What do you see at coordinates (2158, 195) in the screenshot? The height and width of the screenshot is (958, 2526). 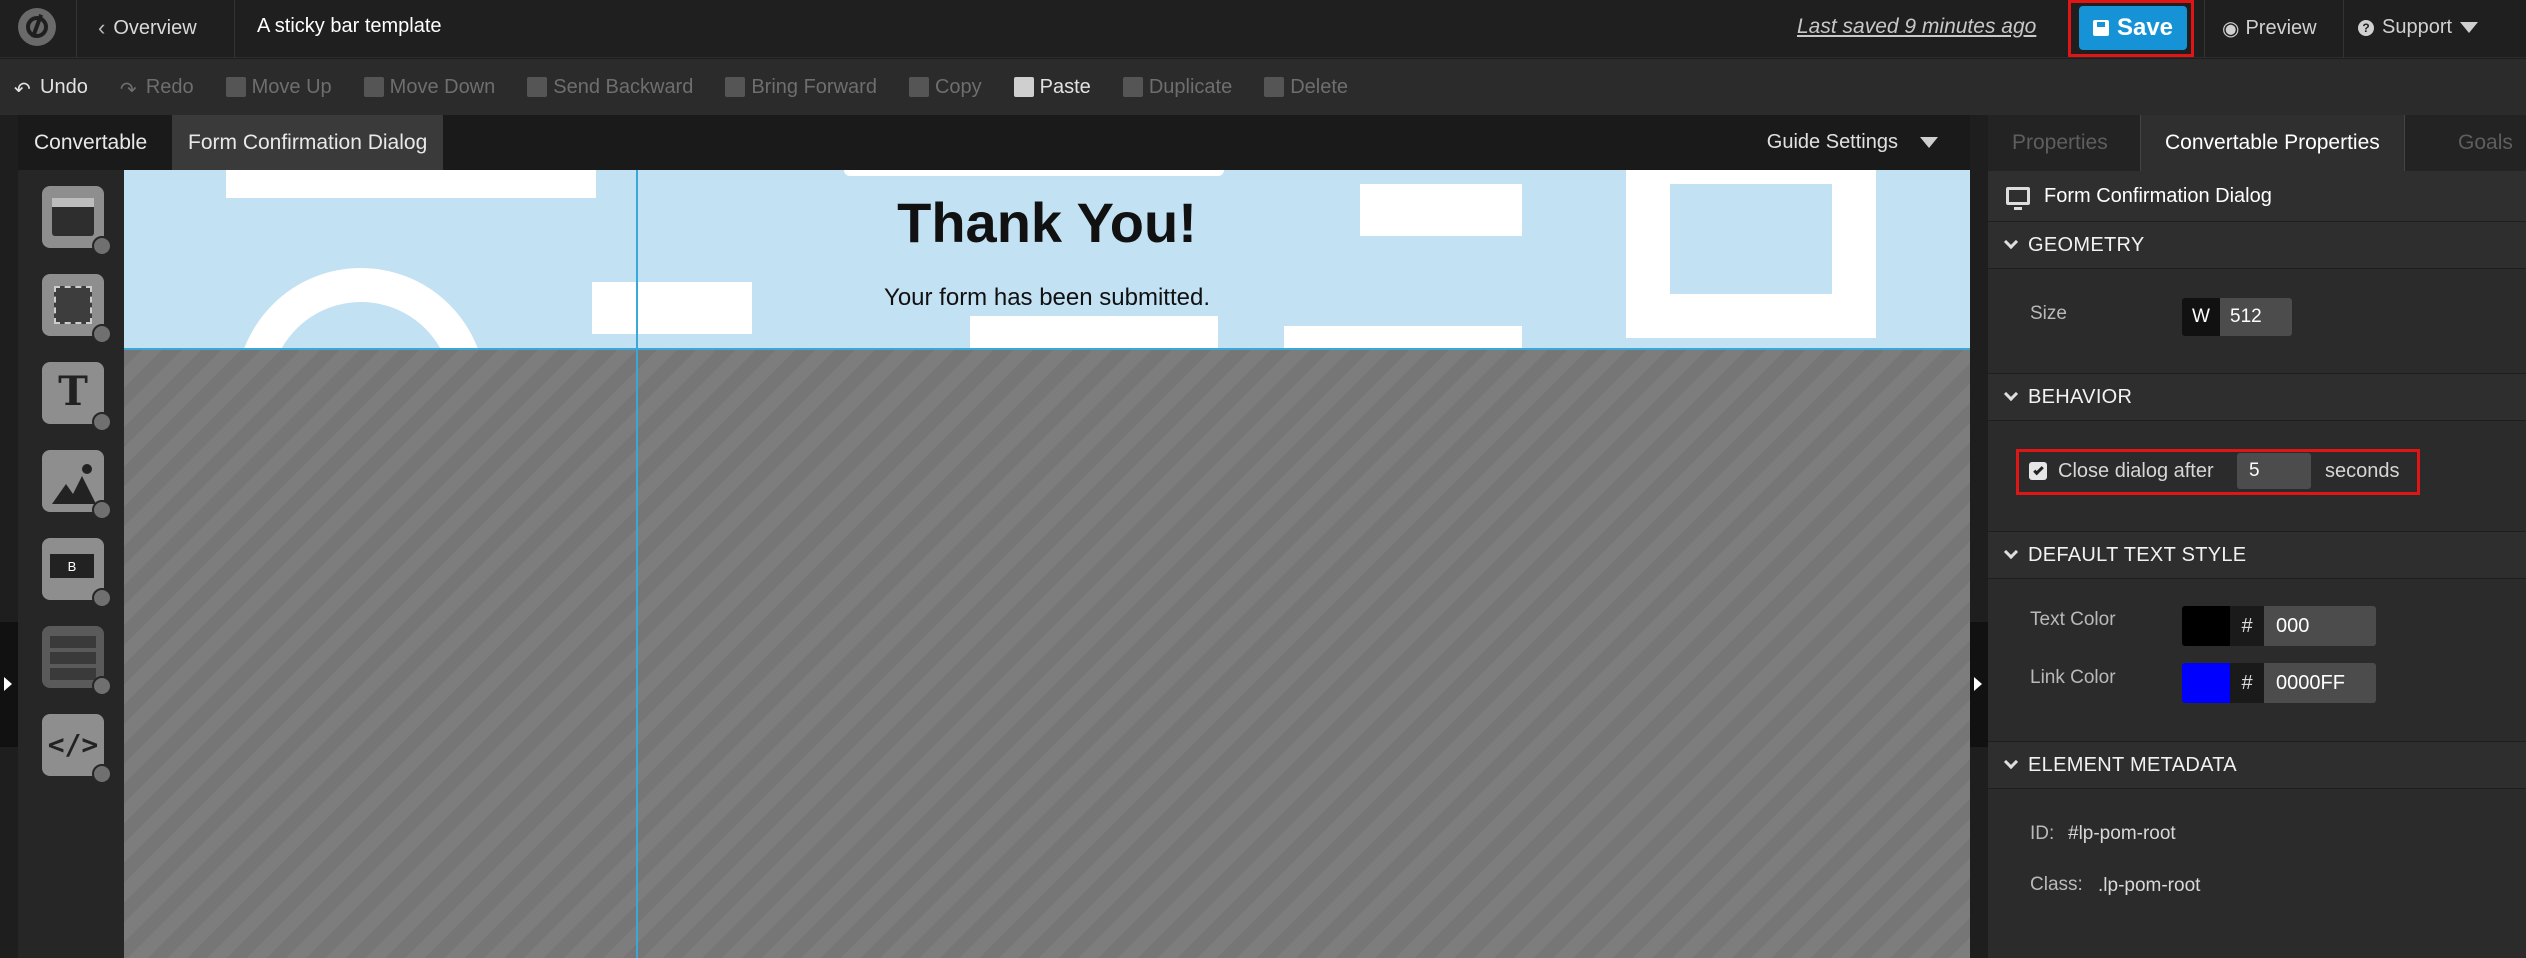 I see `element-title: Form Confirmation Dialog` at bounding box center [2158, 195].